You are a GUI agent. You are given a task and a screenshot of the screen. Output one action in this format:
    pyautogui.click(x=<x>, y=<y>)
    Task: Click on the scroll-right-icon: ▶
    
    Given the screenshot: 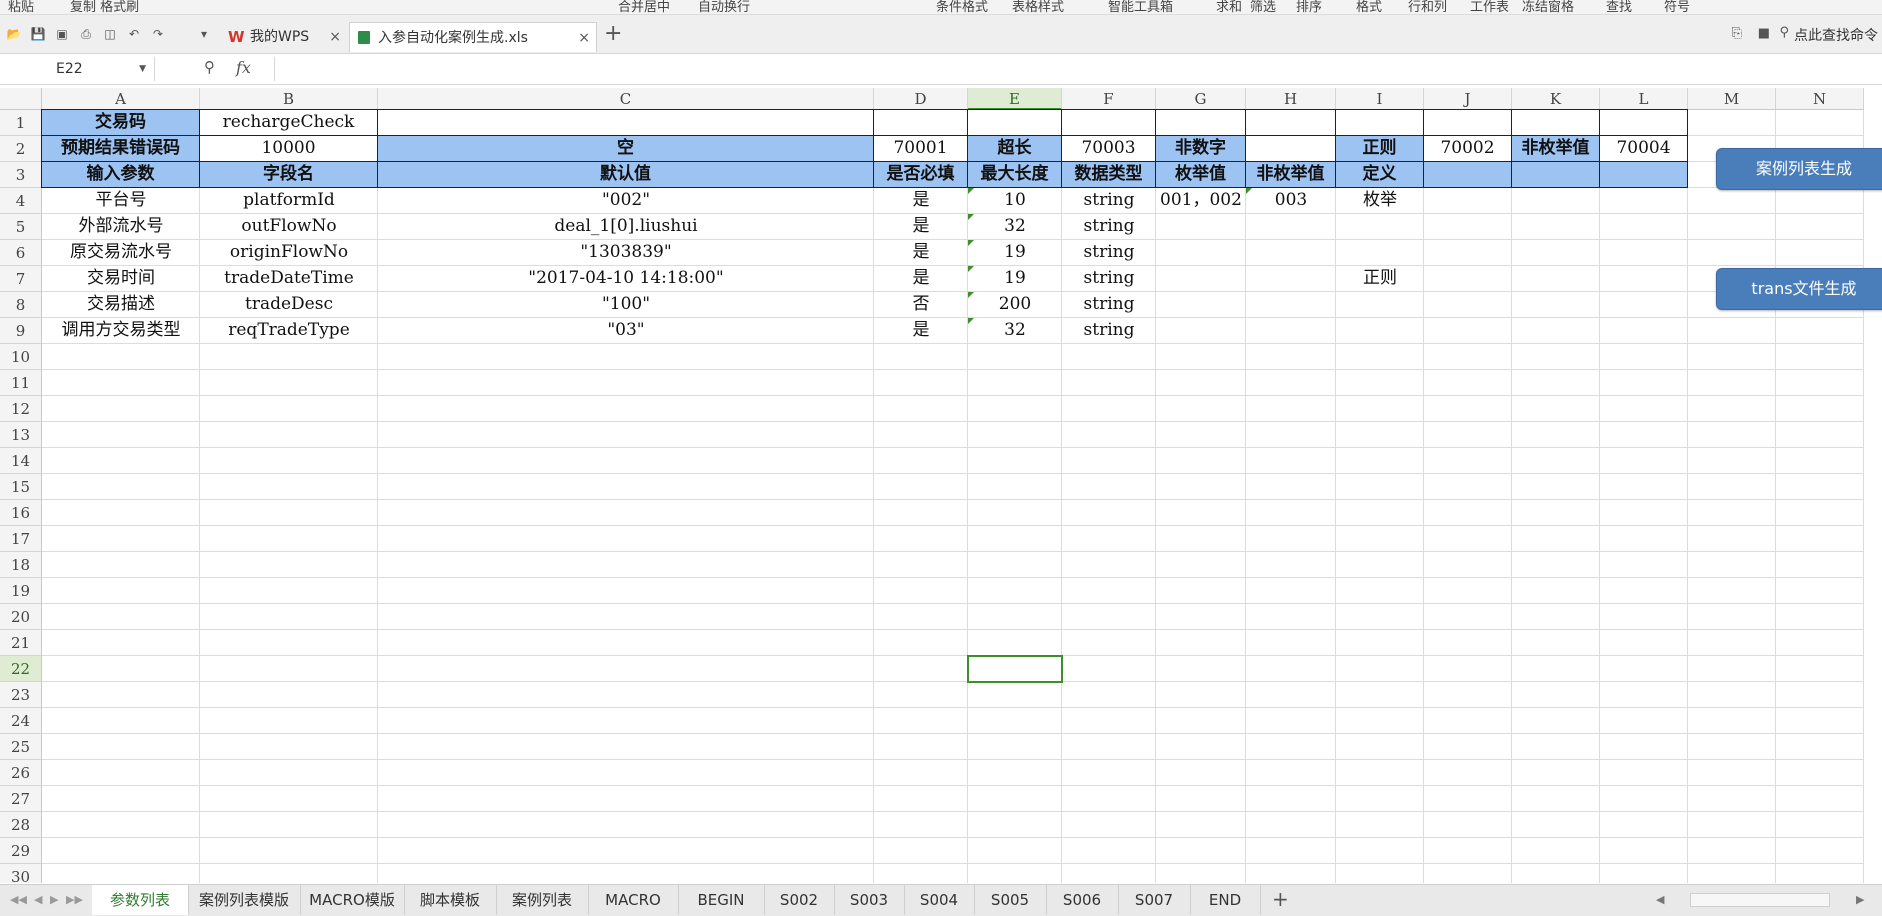 What is the action you would take?
    pyautogui.click(x=1860, y=899)
    